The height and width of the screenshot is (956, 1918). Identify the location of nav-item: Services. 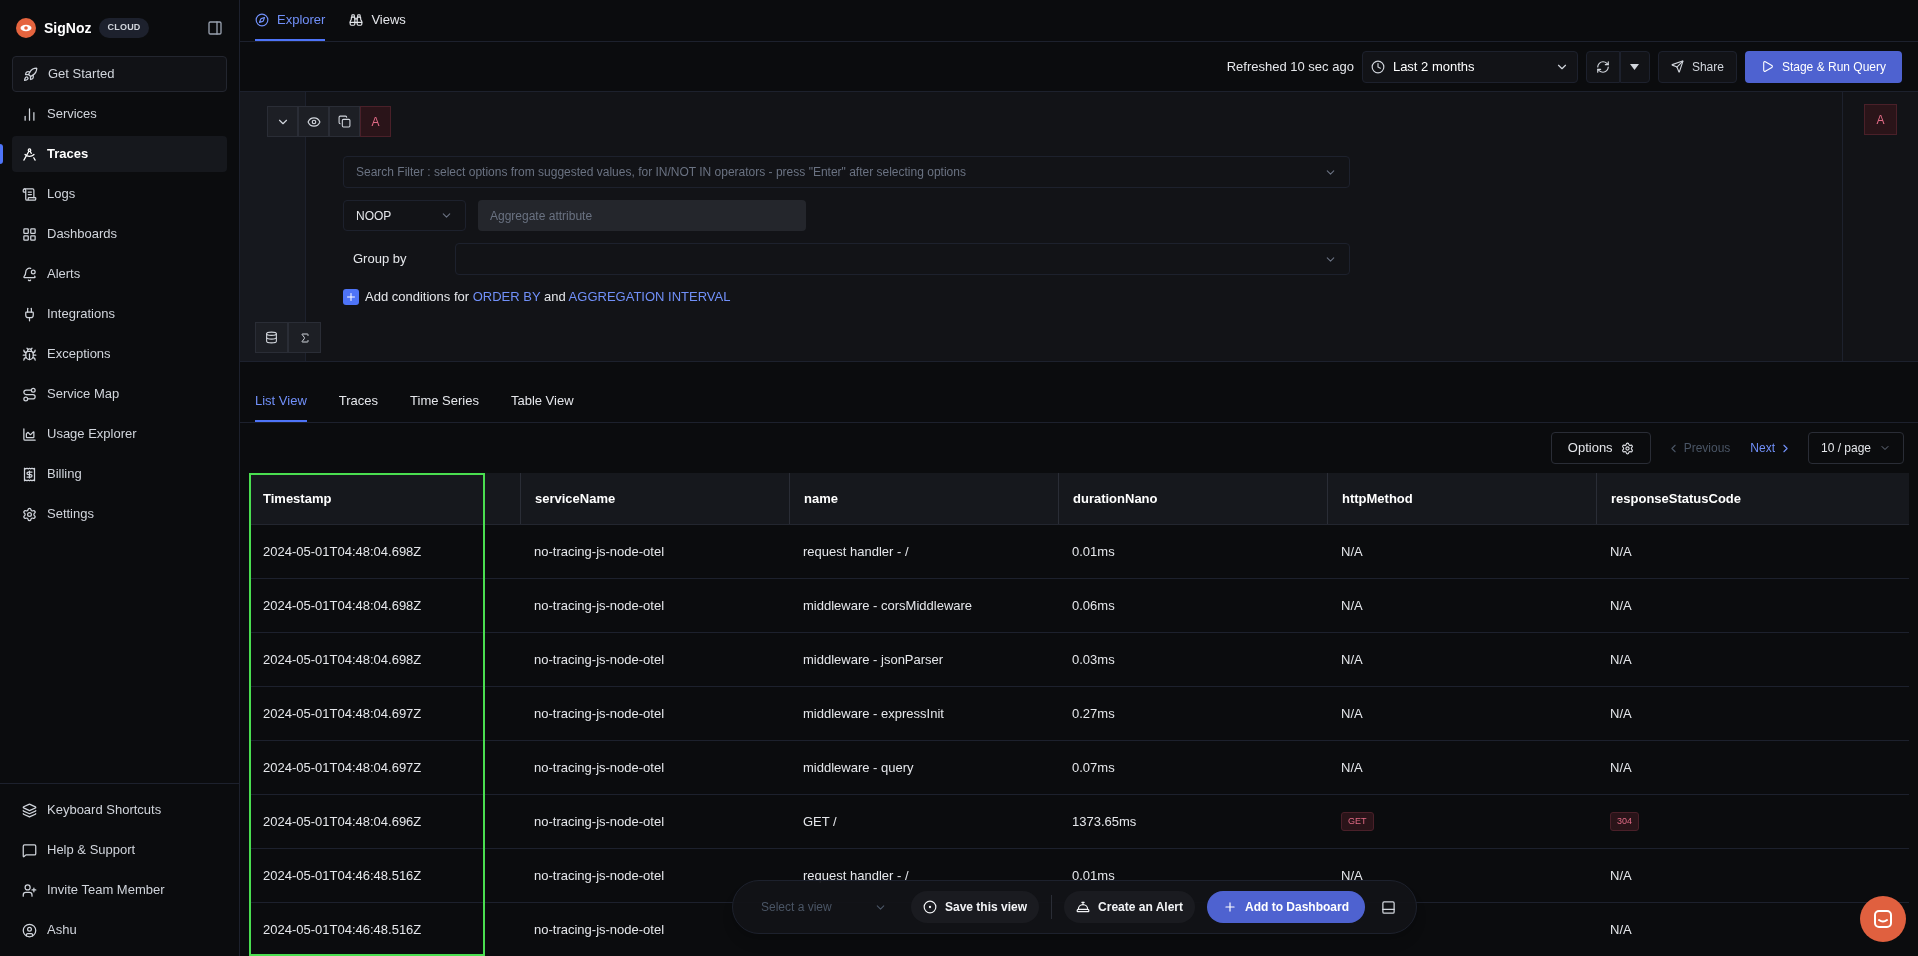
(119, 114).